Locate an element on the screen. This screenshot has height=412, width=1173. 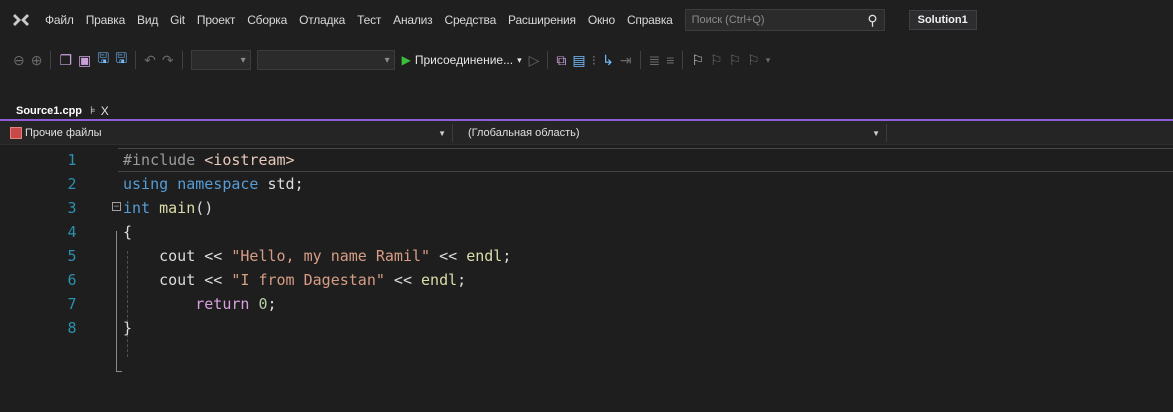
line-number: 8 is located at coordinates (72, 328).